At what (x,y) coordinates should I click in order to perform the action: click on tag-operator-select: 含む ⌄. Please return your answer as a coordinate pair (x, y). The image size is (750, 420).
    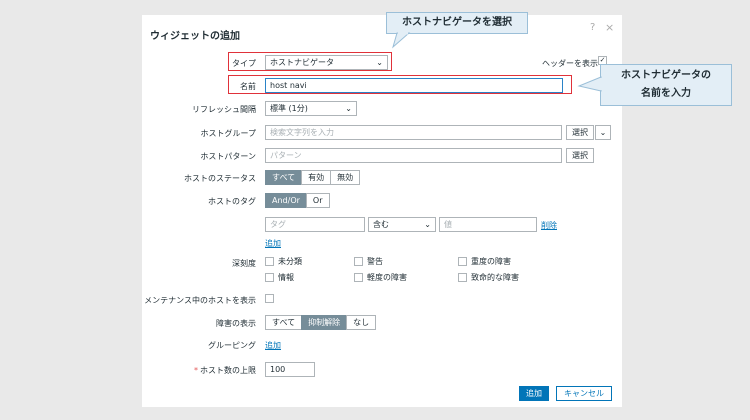
    Looking at the image, I should click on (402, 224).